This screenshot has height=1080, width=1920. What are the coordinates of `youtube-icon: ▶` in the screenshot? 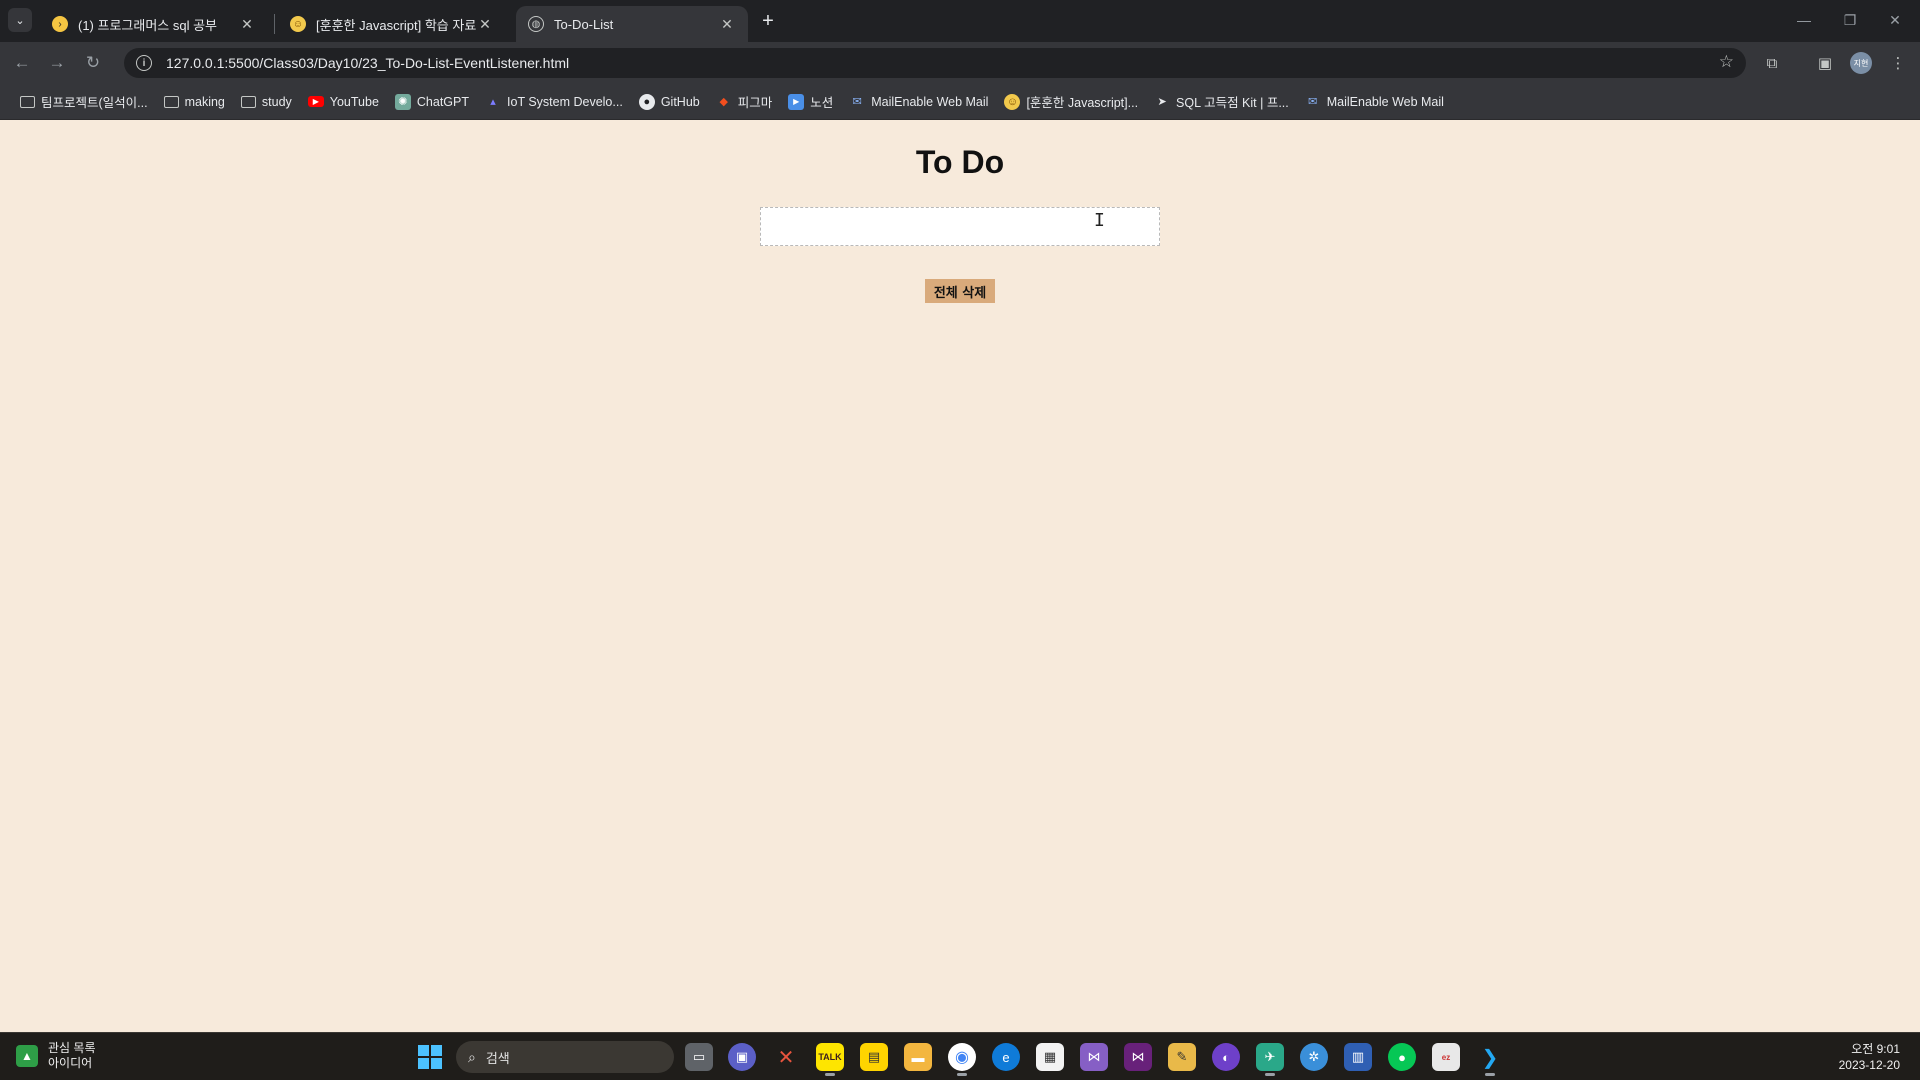 It's located at (315, 101).